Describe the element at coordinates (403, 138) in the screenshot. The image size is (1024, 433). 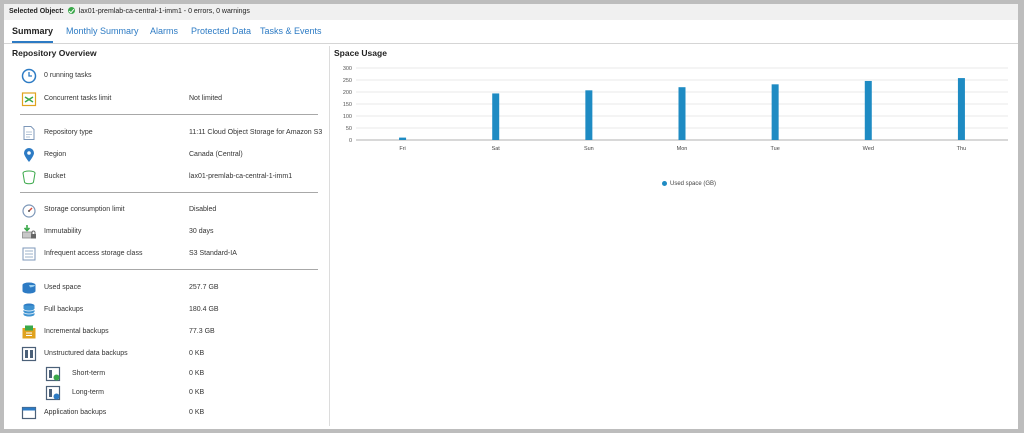
I see `bar-fri` at that location.